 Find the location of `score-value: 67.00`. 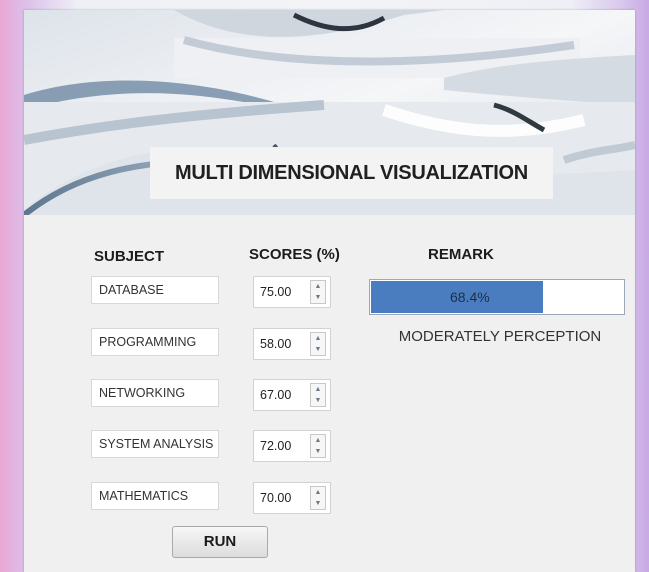

score-value: 67.00 is located at coordinates (276, 395).